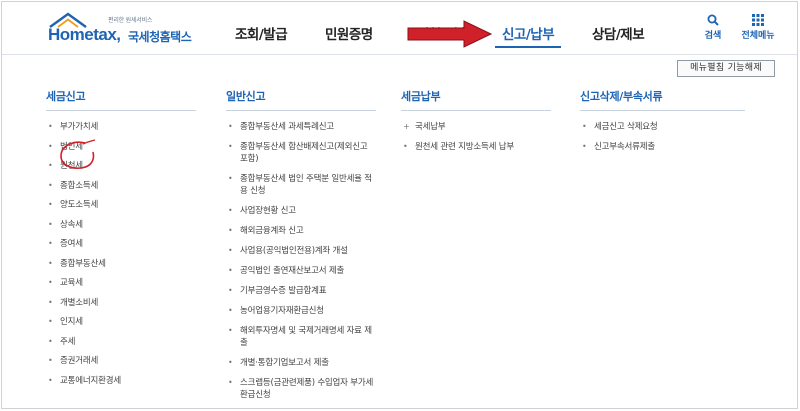 The height and width of the screenshot is (411, 800). I want to click on menu-item: • 해외투자명세 및 국제거래명세 자료 제출, so click(301, 337).